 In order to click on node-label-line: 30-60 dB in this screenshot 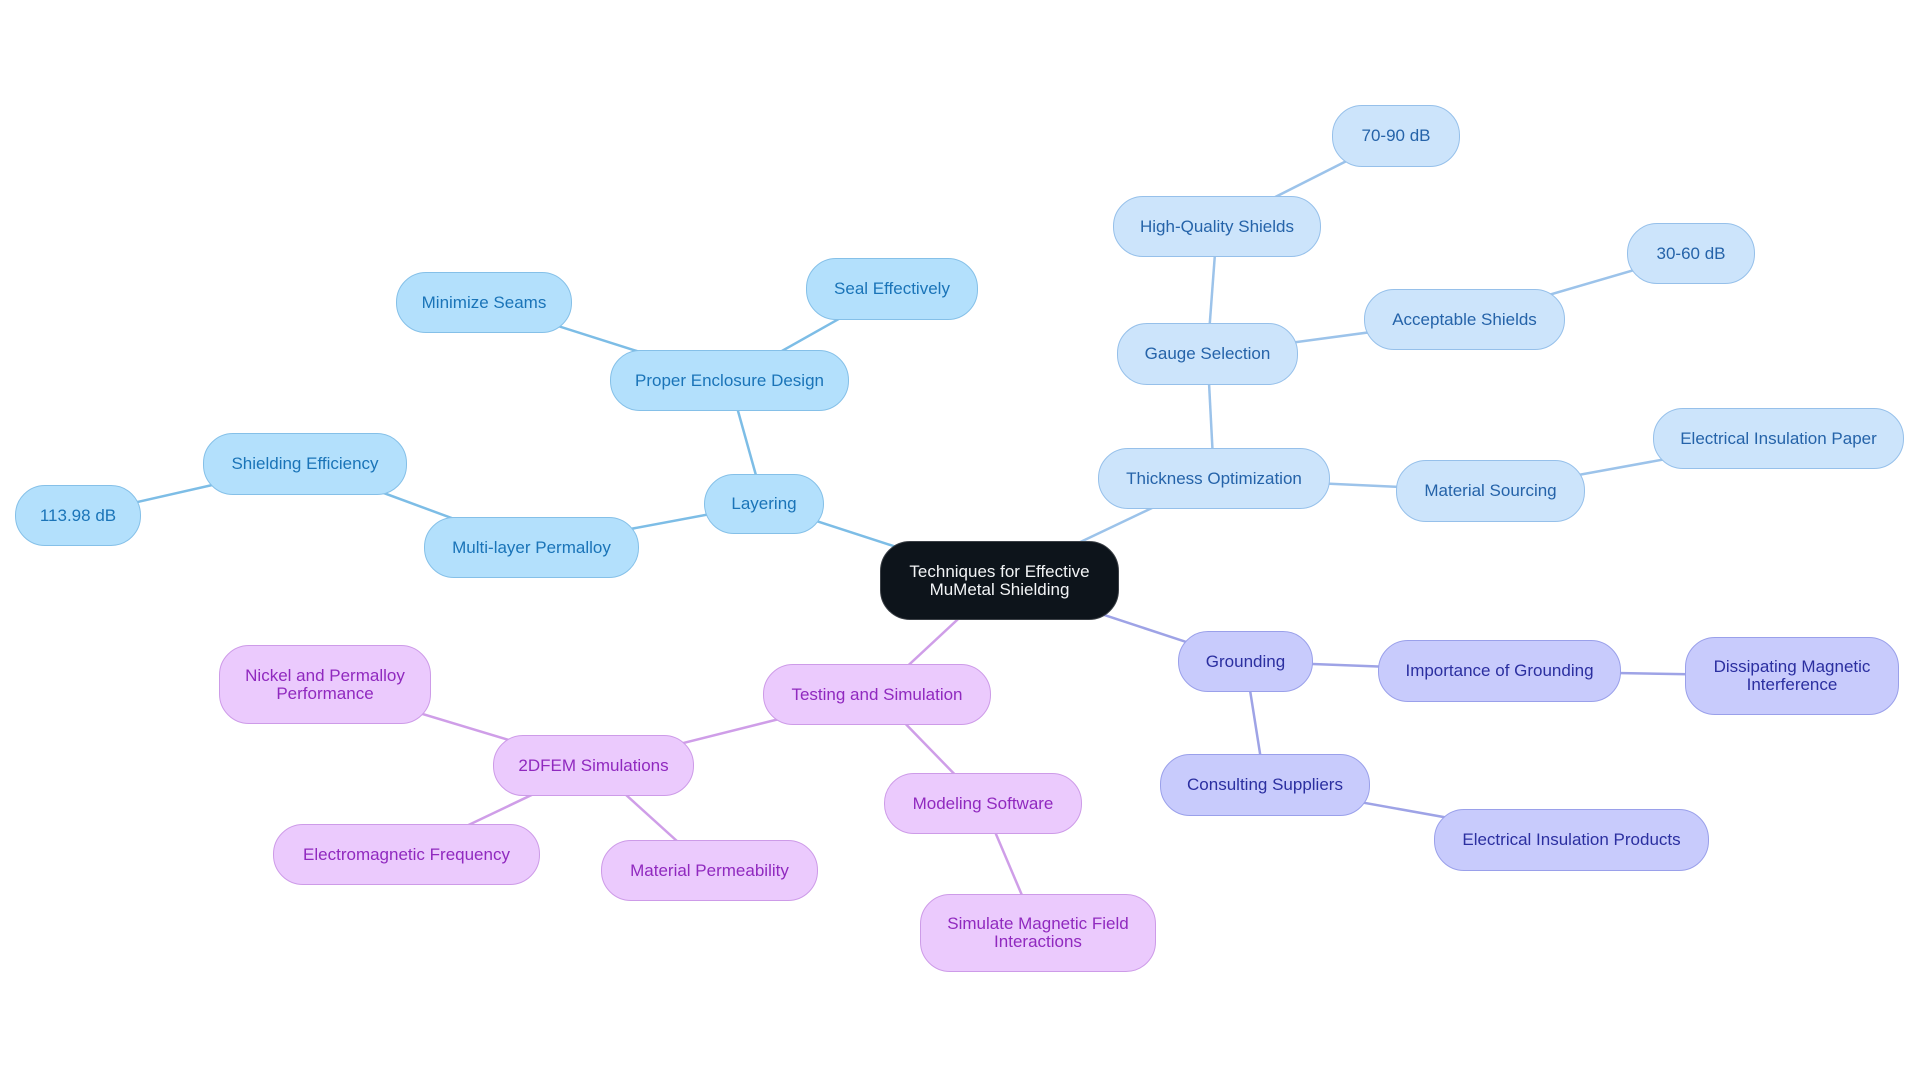, I will do `click(1691, 253)`.